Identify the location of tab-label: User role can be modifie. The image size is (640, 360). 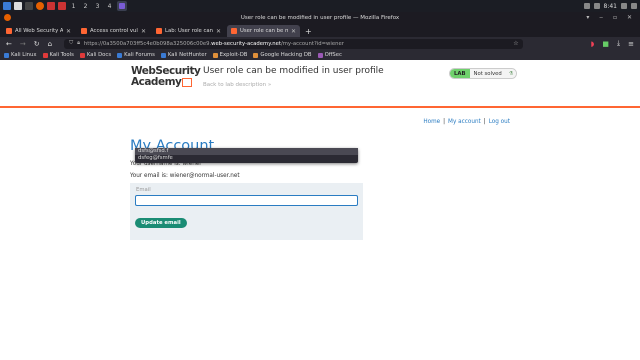
(264, 31).